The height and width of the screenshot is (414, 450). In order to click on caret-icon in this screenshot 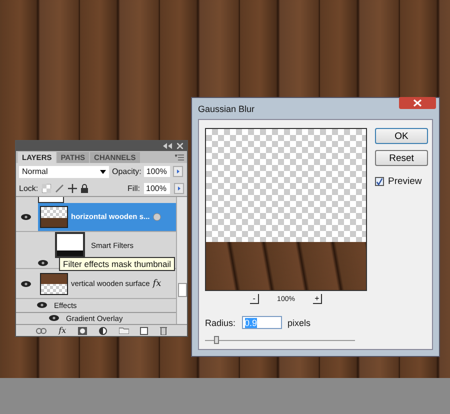, I will do `click(103, 172)`.